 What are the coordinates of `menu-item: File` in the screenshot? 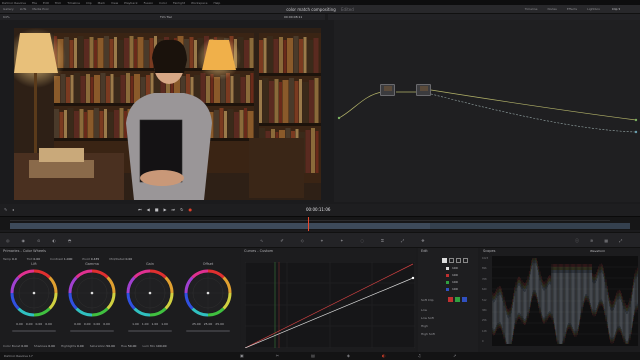 It's located at (34, 3).